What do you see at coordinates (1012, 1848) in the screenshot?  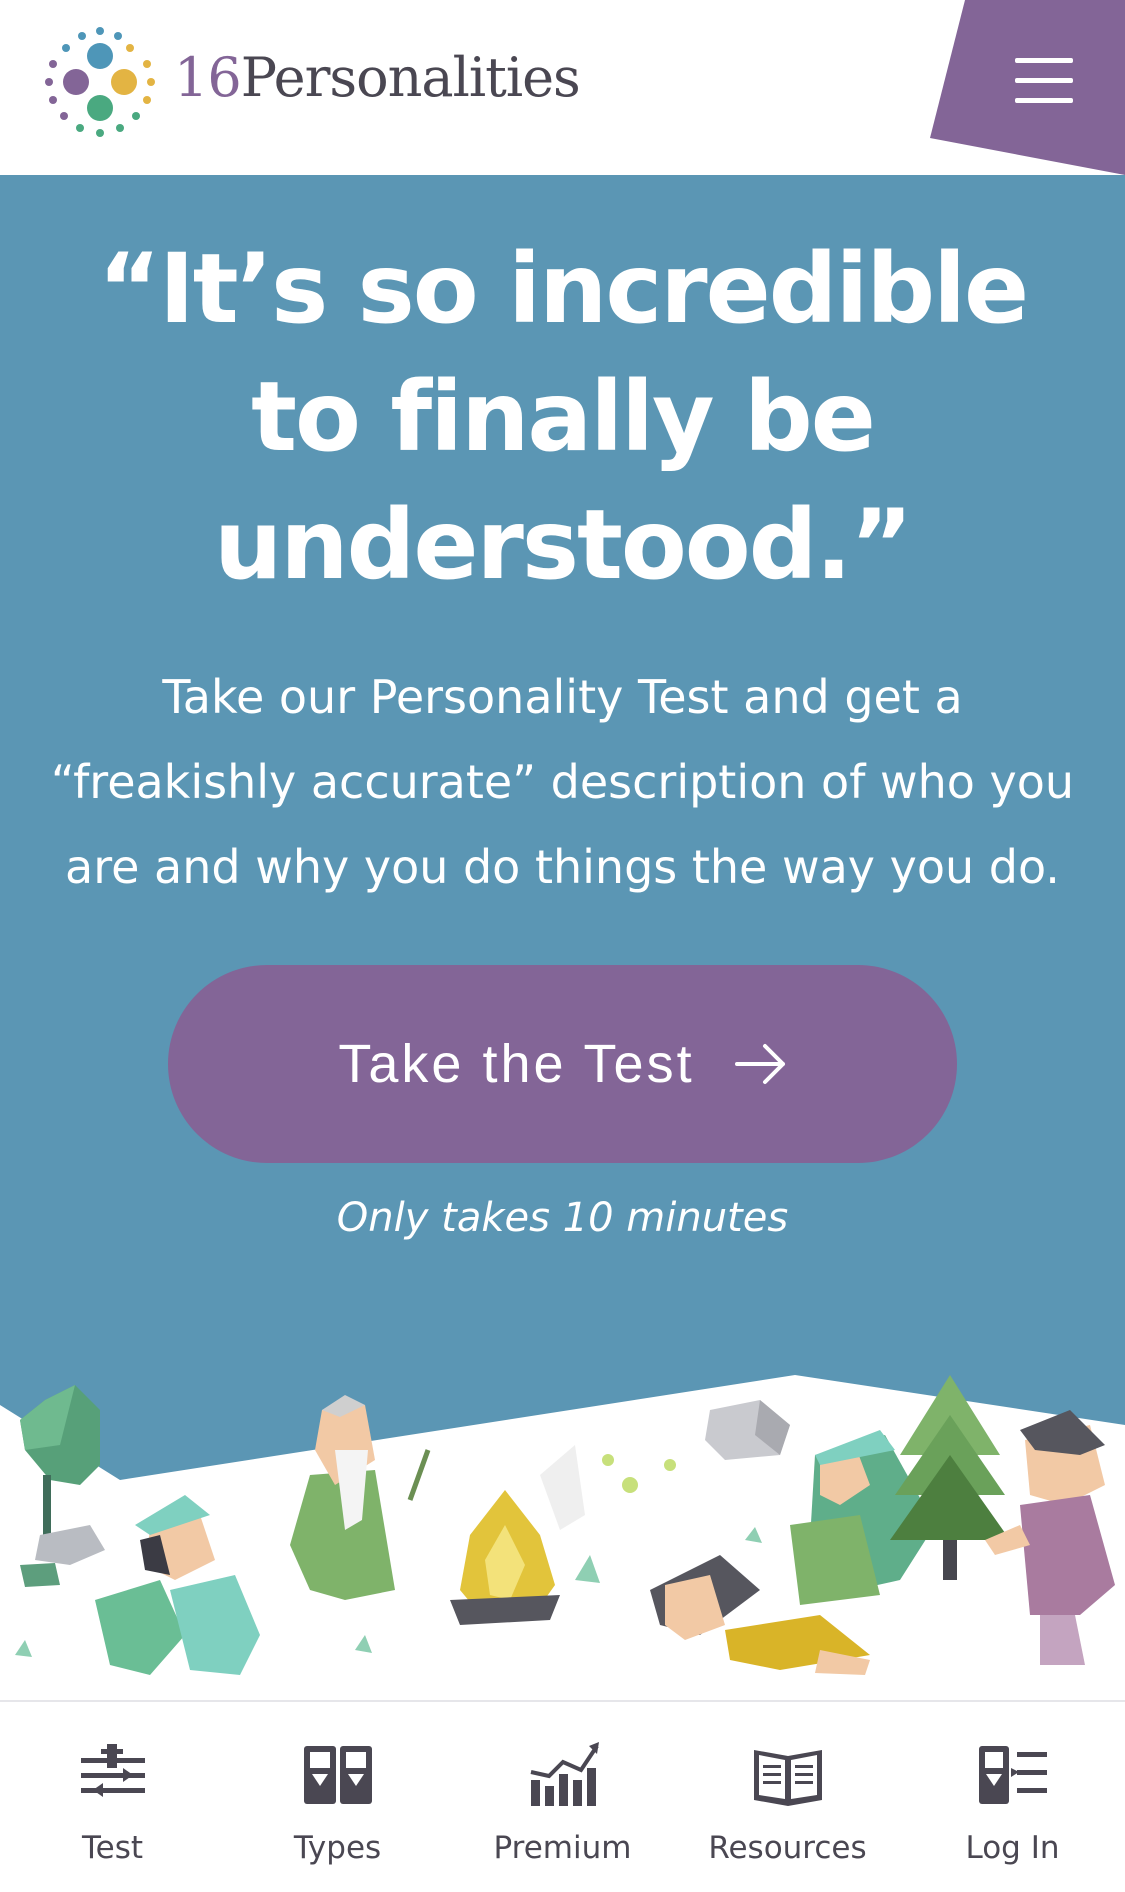 I see `nav-label-log-in: Log In` at bounding box center [1012, 1848].